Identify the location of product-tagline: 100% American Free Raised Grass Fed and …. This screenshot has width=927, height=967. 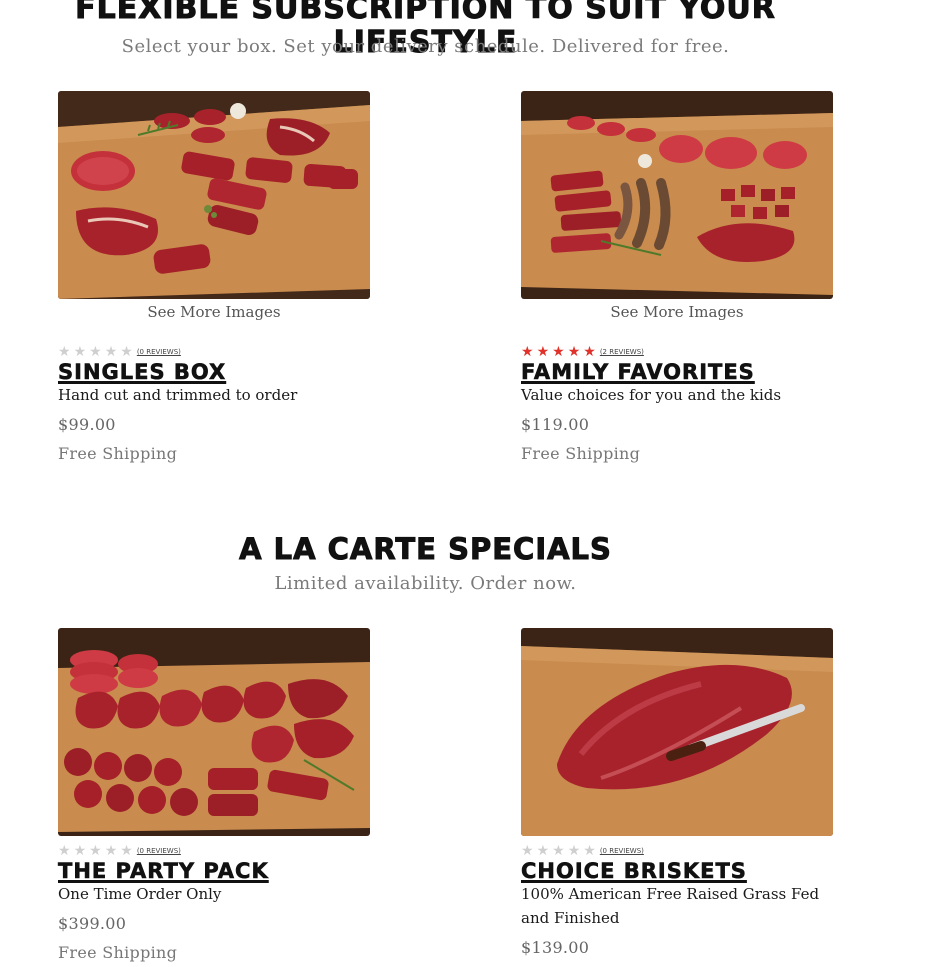
(670, 906).